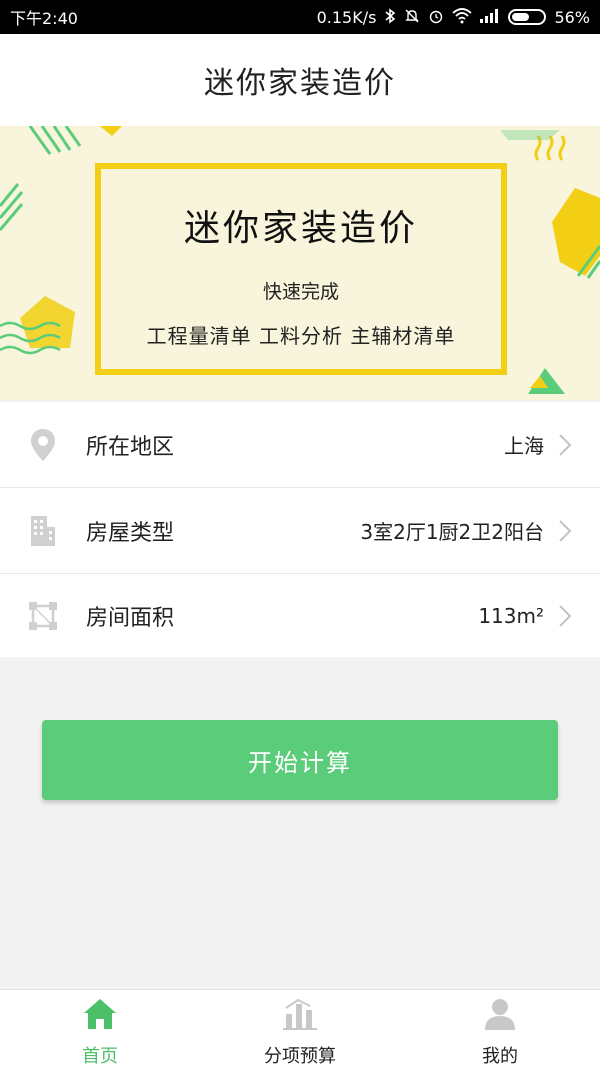  I want to click on chart-icon, so click(300, 1014).